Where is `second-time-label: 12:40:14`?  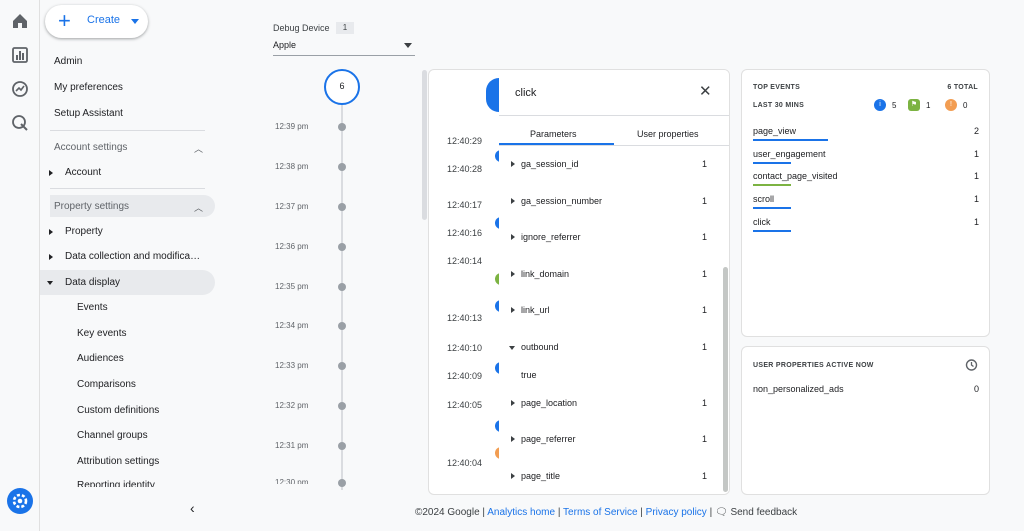 second-time-label: 12:40:14 is located at coordinates (465, 261).